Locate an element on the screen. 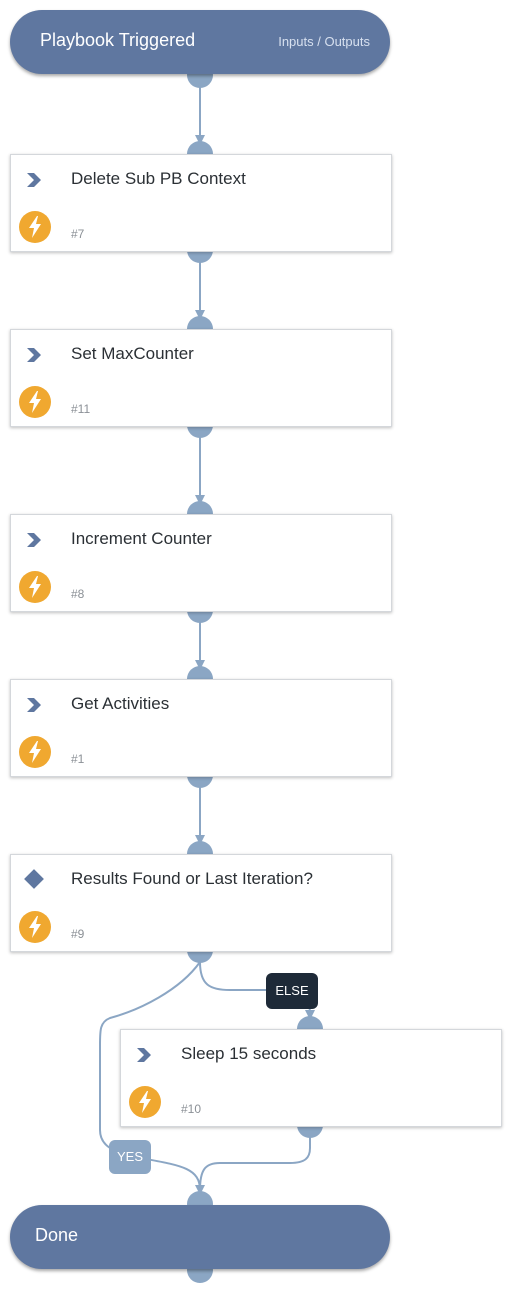 This screenshot has width=510, height=1294. task-increment-counter: Increment Counter #8 is located at coordinates (201, 563).